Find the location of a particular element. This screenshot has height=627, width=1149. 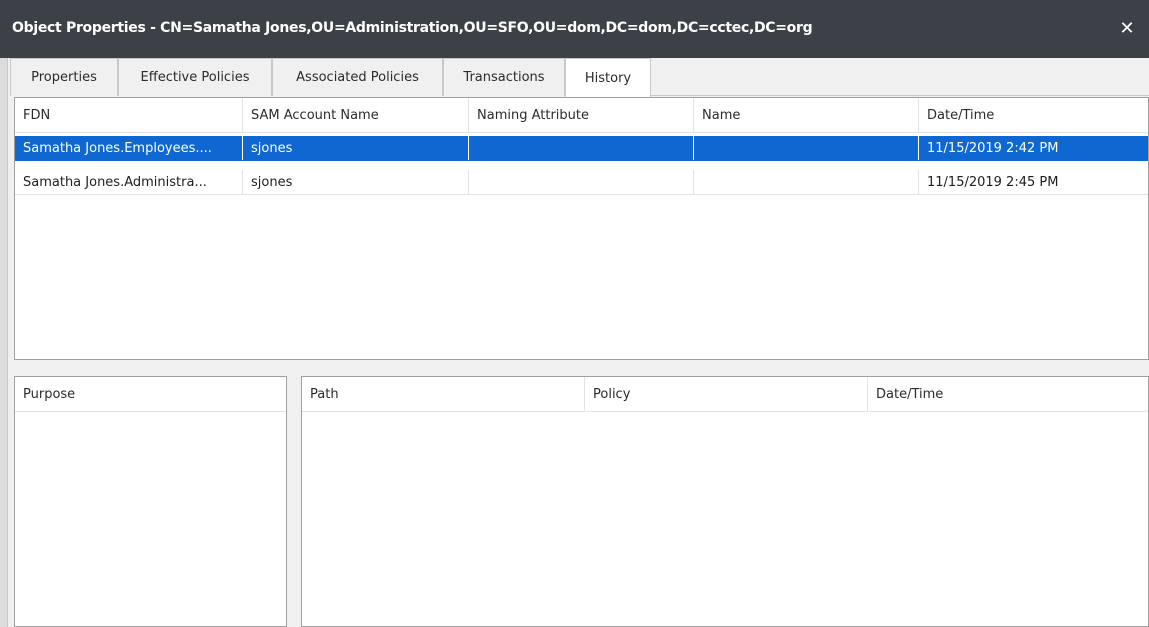

column-header-naming-attribute: Naming Attribute is located at coordinates (581, 115).